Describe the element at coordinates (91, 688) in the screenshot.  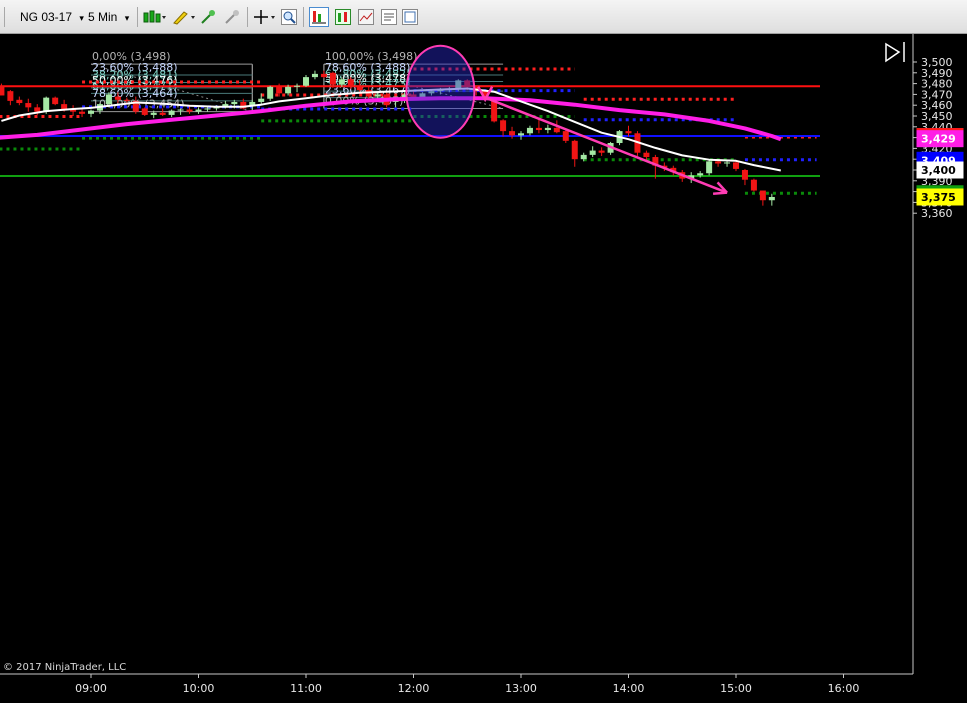
I see `x-tick-label: 09:00` at that location.